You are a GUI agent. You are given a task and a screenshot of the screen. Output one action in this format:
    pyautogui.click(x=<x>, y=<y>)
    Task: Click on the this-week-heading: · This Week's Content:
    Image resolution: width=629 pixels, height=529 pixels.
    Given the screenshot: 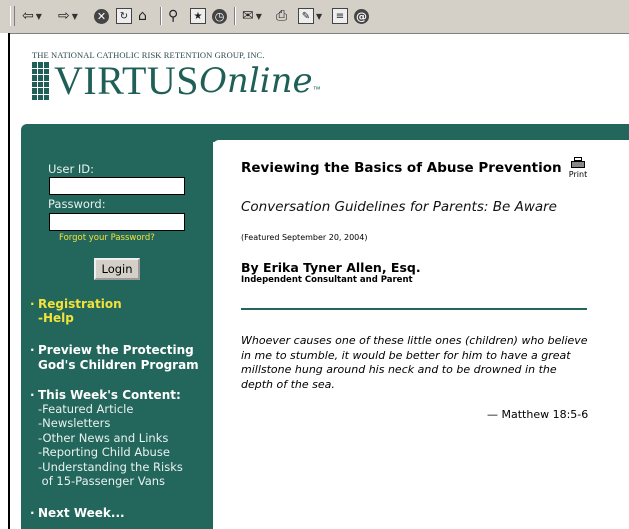 What is the action you would take?
    pyautogui.click(x=105, y=395)
    